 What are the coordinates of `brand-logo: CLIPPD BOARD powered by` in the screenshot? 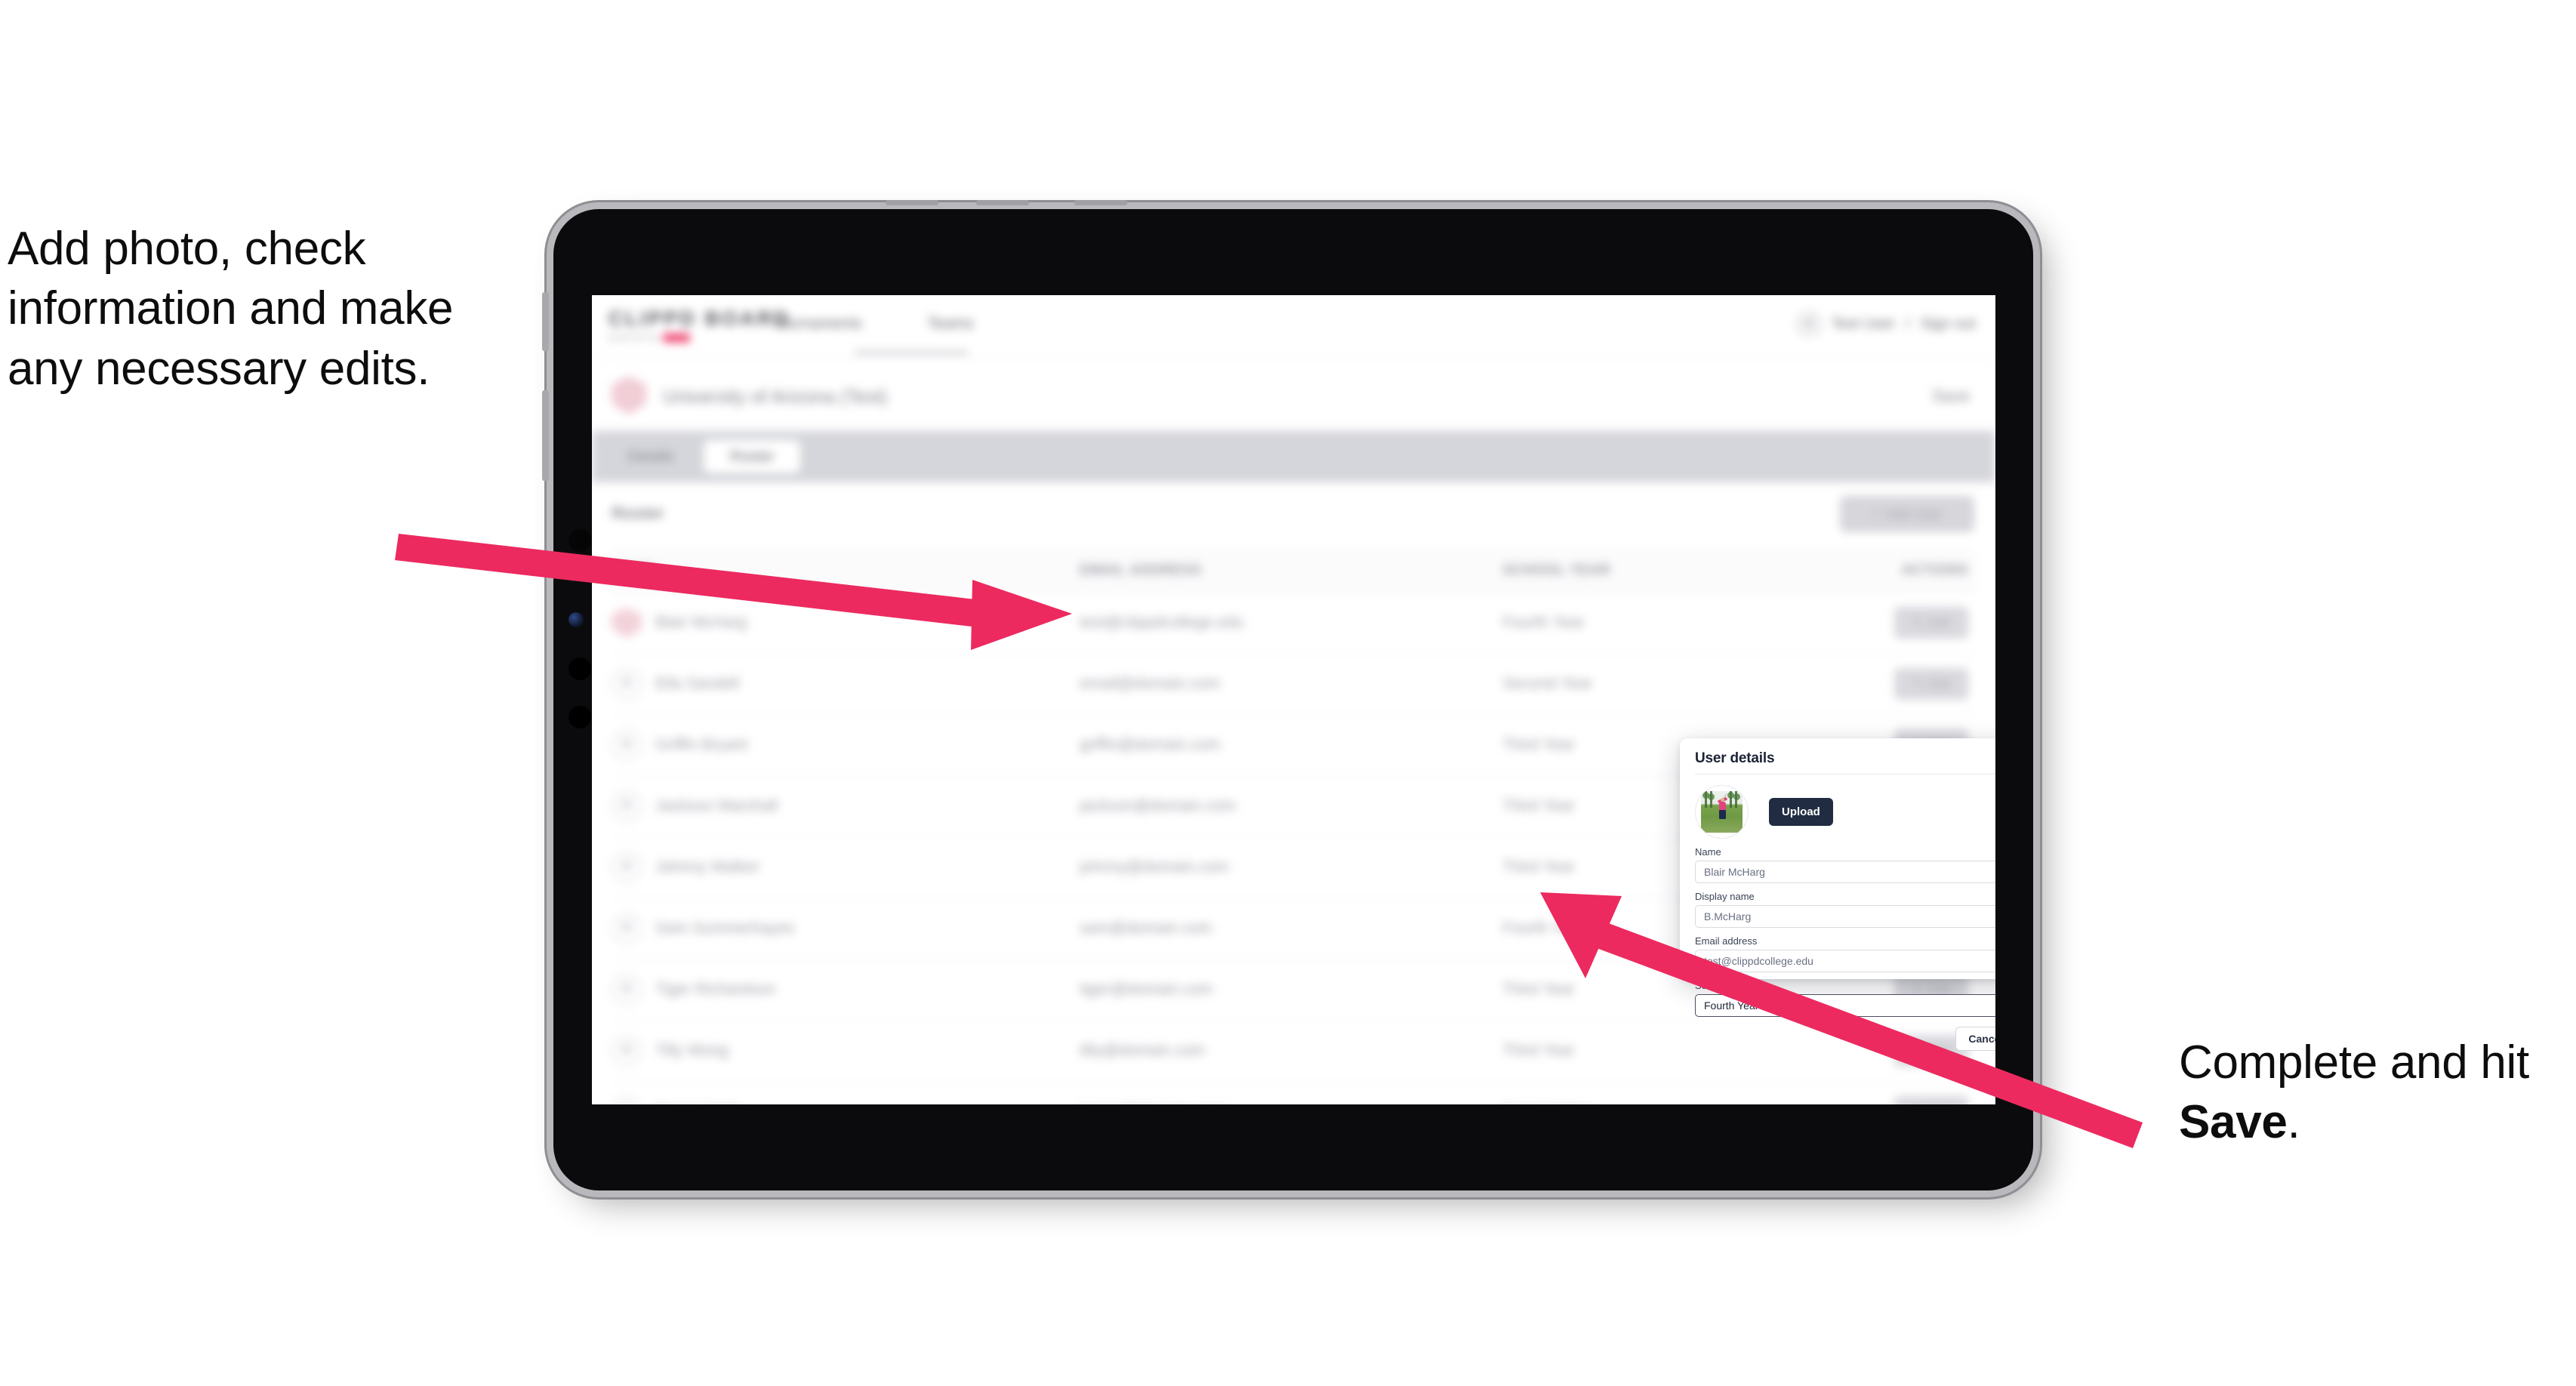 It's located at (700, 324).